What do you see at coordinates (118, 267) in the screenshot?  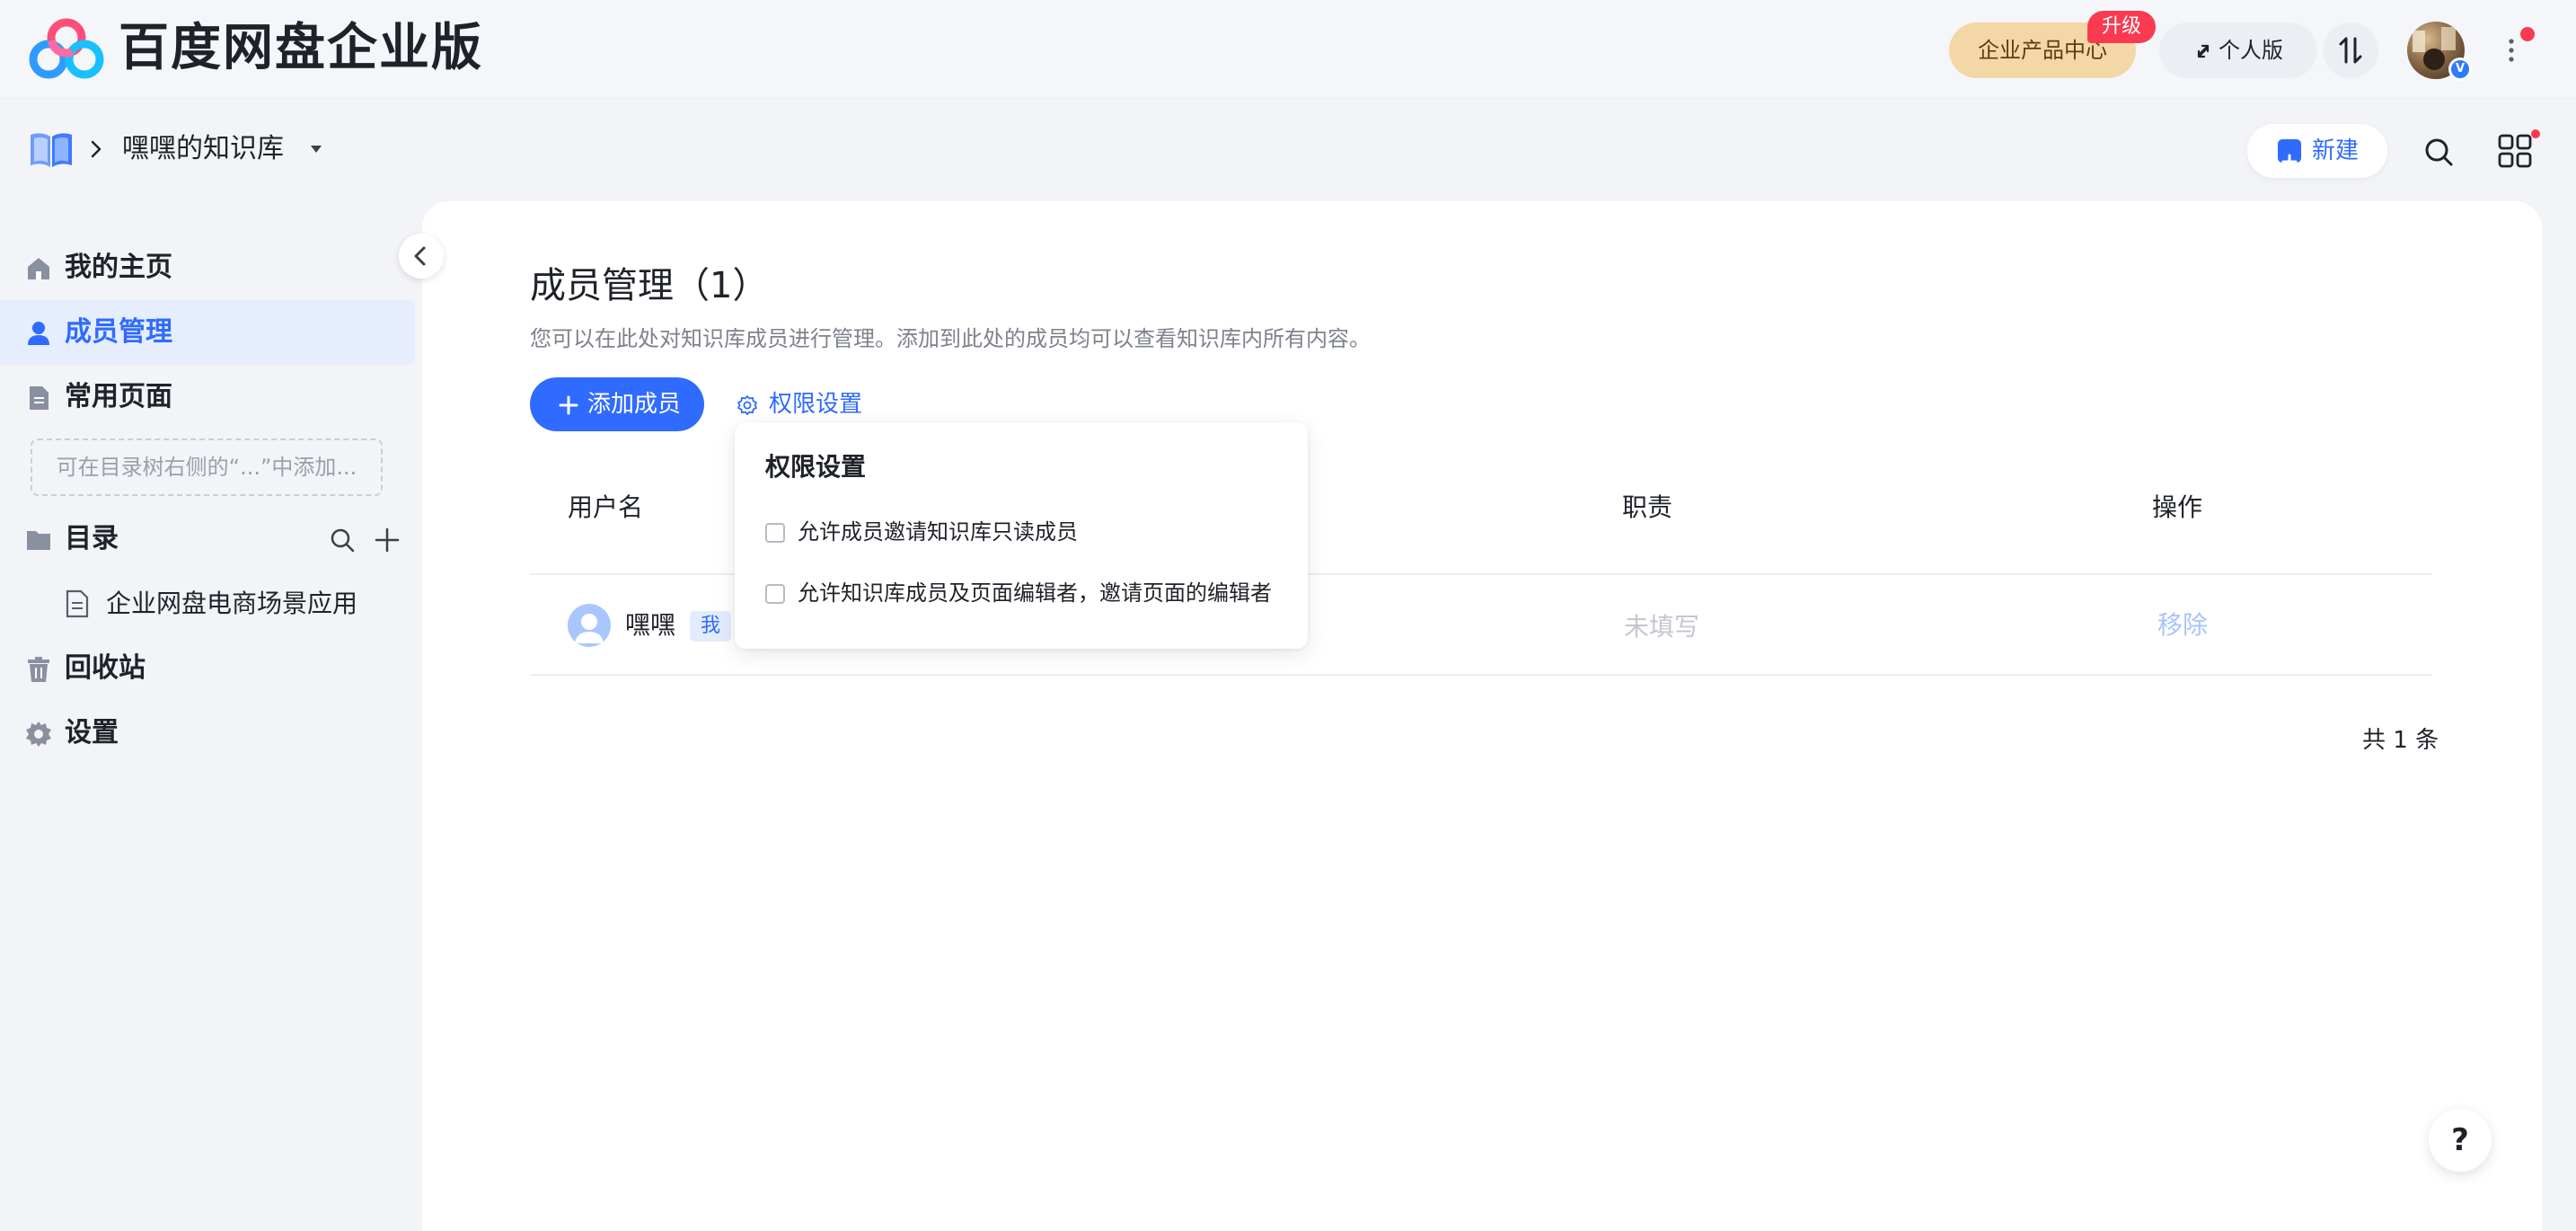 I see `sidebar-item-label: 我的主页` at bounding box center [118, 267].